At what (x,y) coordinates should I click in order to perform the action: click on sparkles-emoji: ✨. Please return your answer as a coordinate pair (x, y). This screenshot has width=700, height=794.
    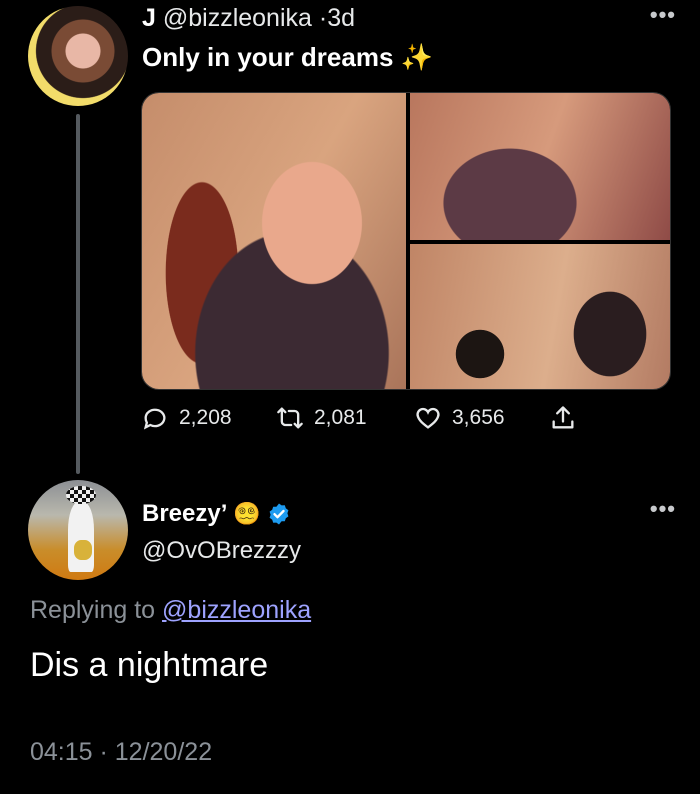
    Looking at the image, I should click on (417, 57).